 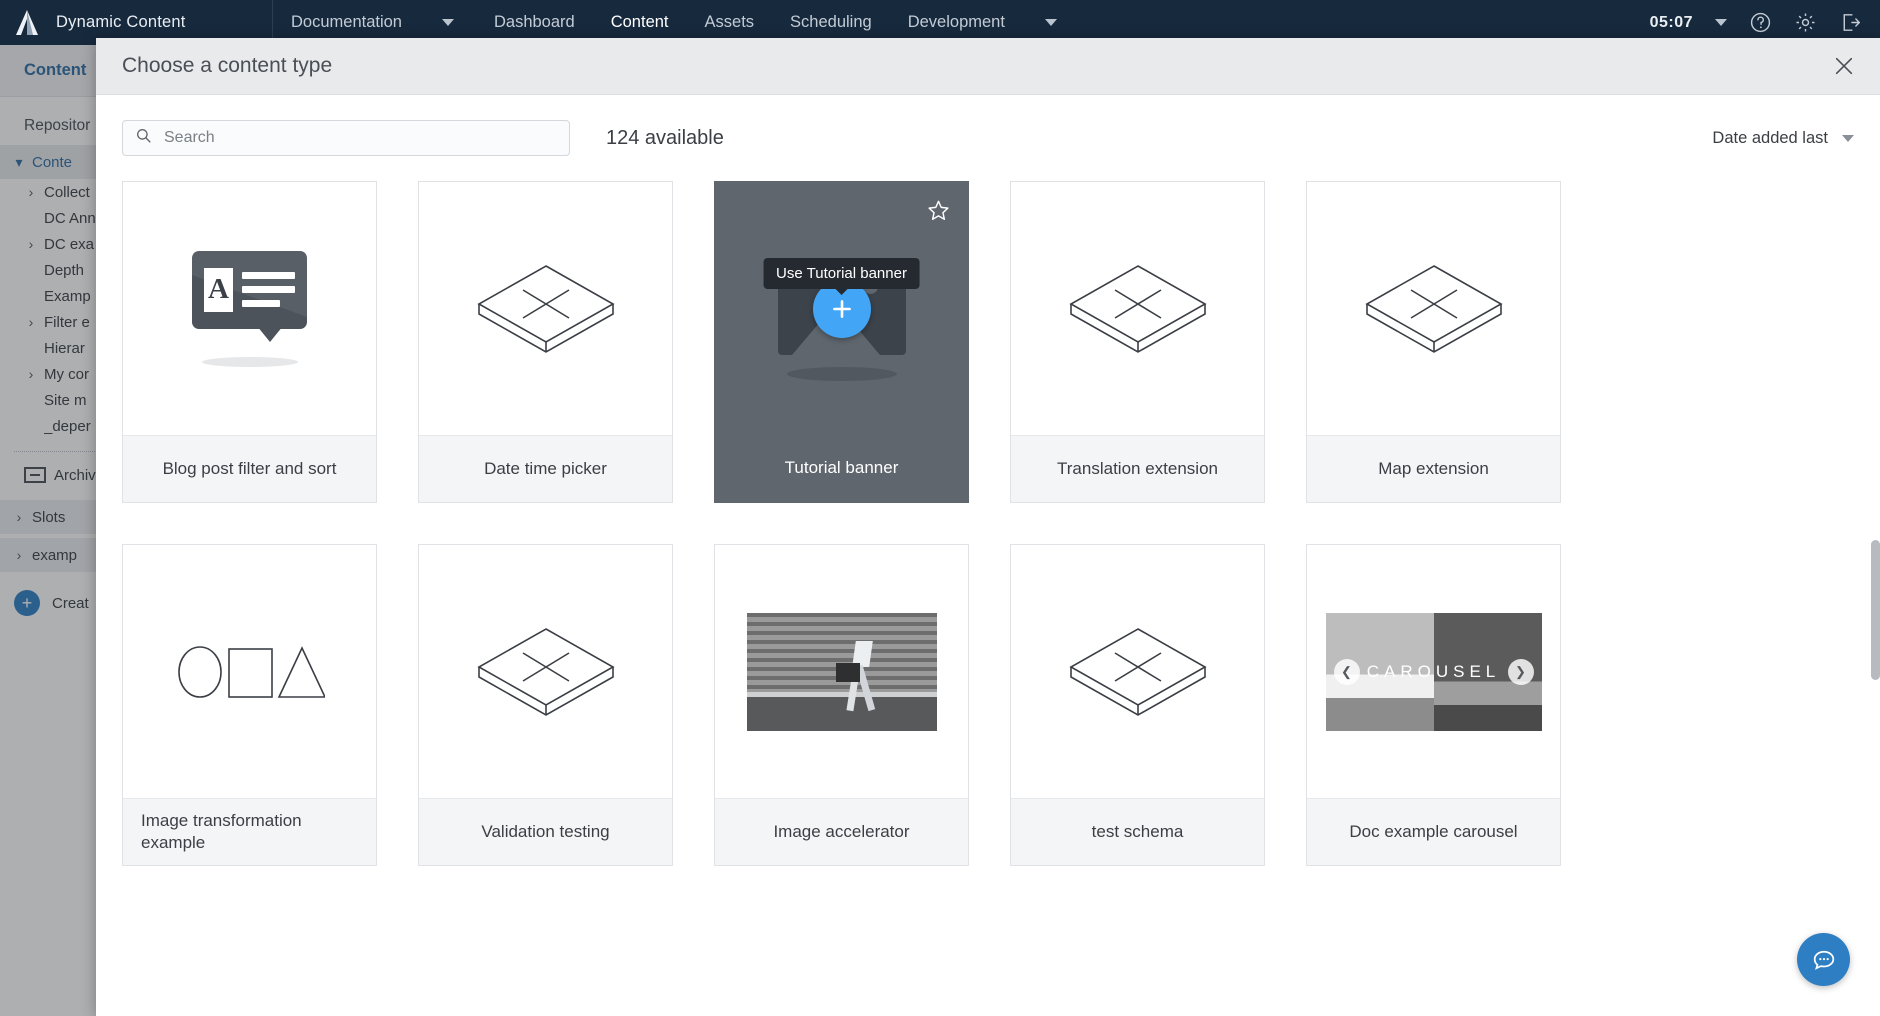 I want to click on shapes-icon, so click(x=250, y=671).